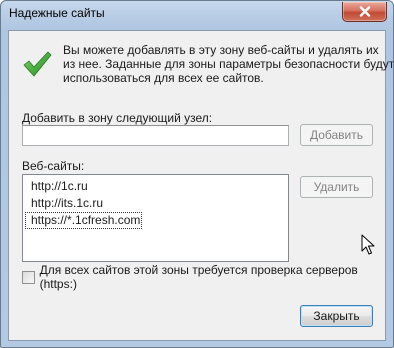 The image size is (394, 348). What do you see at coordinates (64, 203) in the screenshot?
I see `list-item: http://its.1c.ru` at bounding box center [64, 203].